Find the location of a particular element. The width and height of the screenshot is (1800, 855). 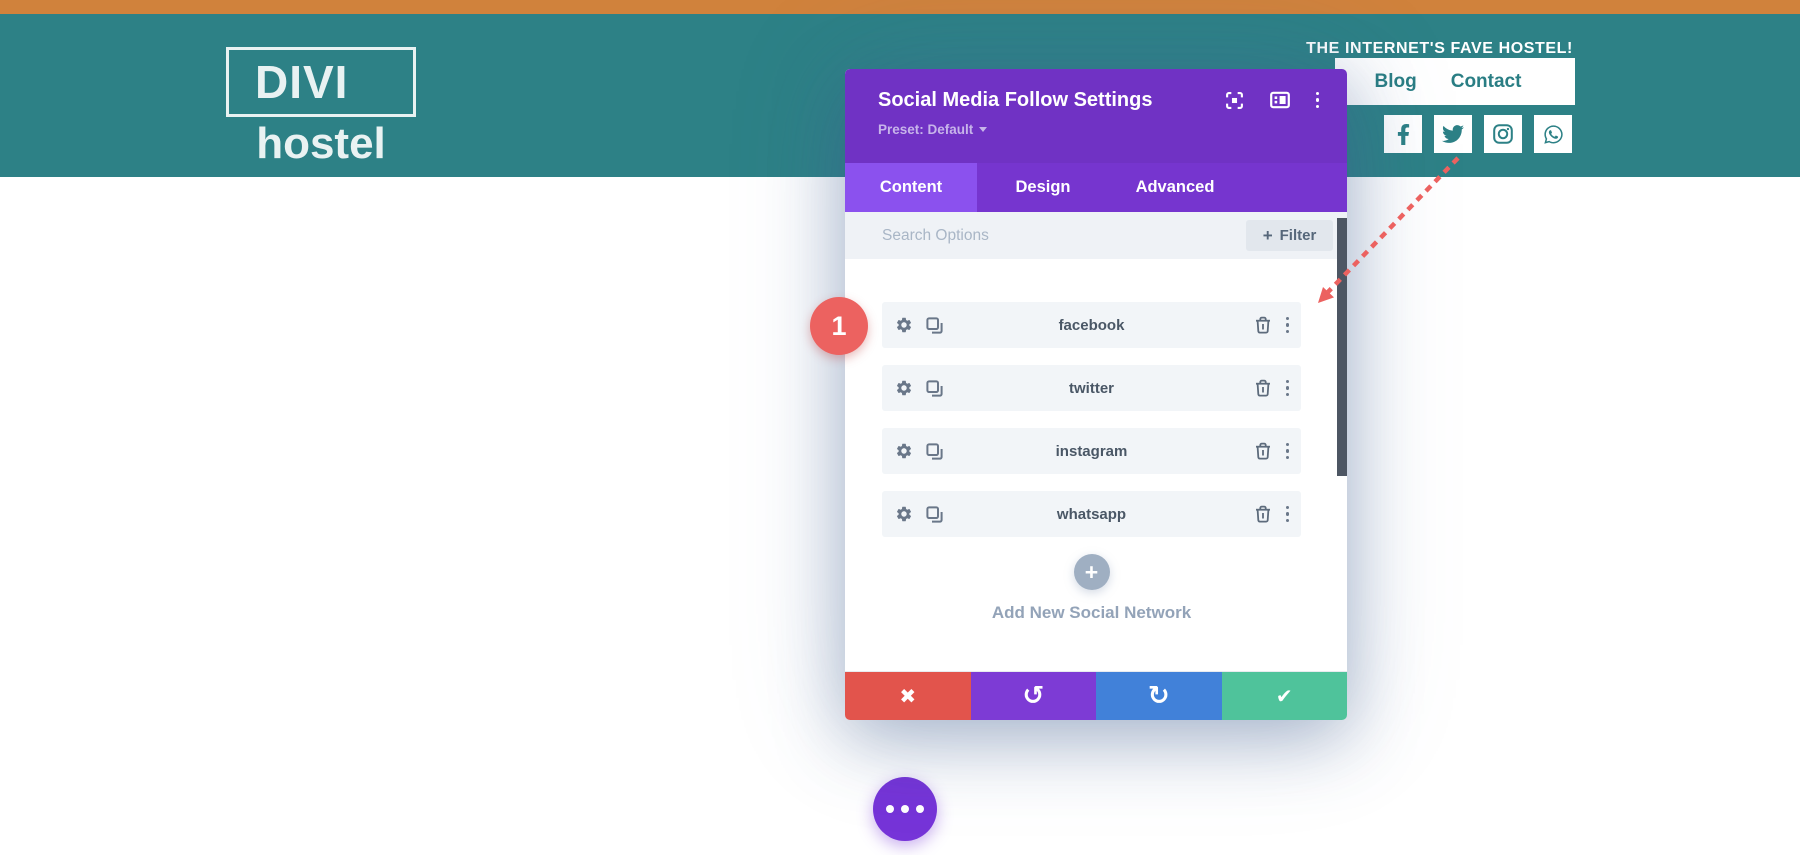

search-options-row: + Filter is located at coordinates (1096, 235).